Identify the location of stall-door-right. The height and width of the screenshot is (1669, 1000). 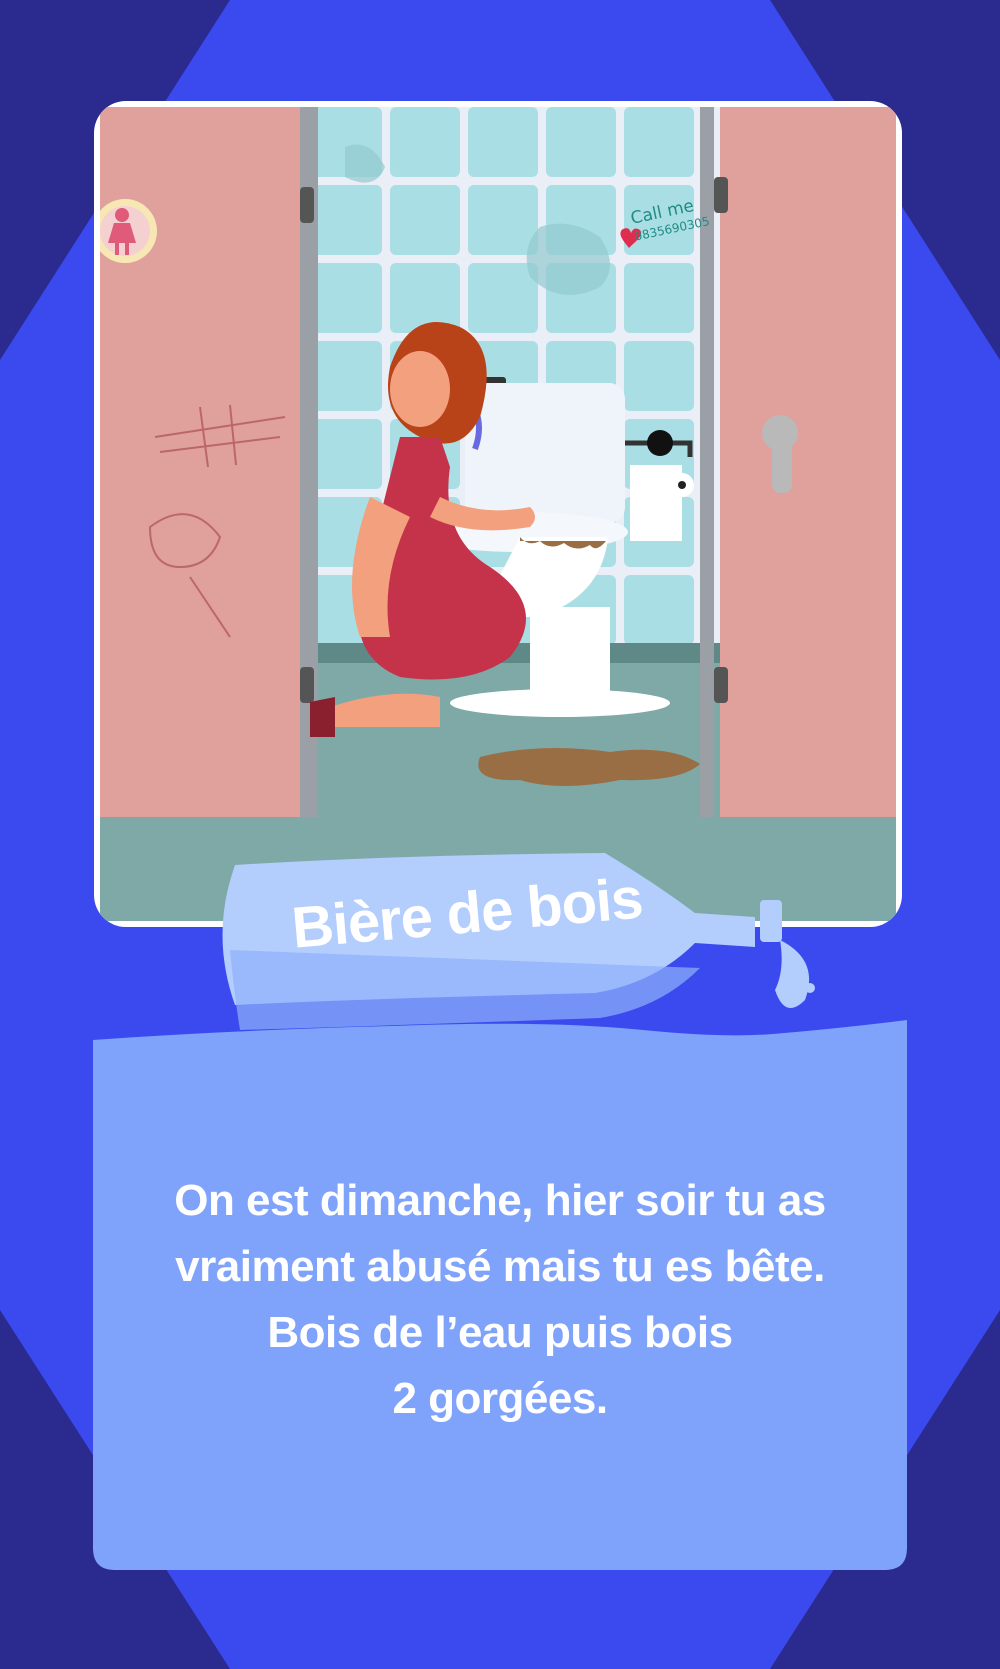
(808, 462).